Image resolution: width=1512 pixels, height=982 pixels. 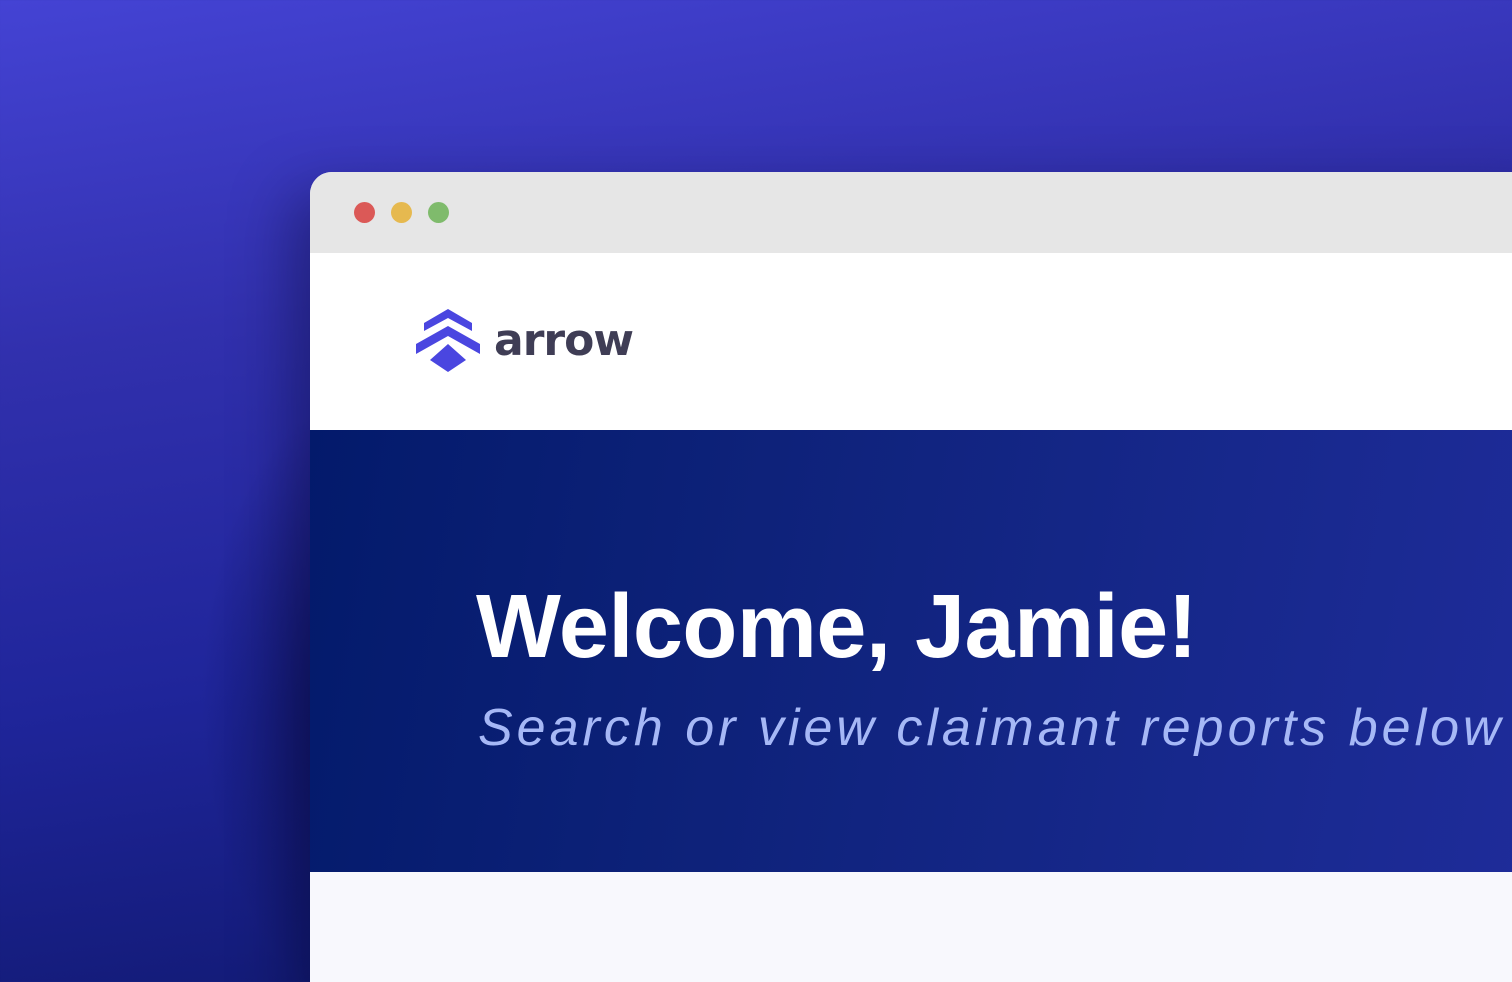 I want to click on window-close-button, so click(x=364, y=212).